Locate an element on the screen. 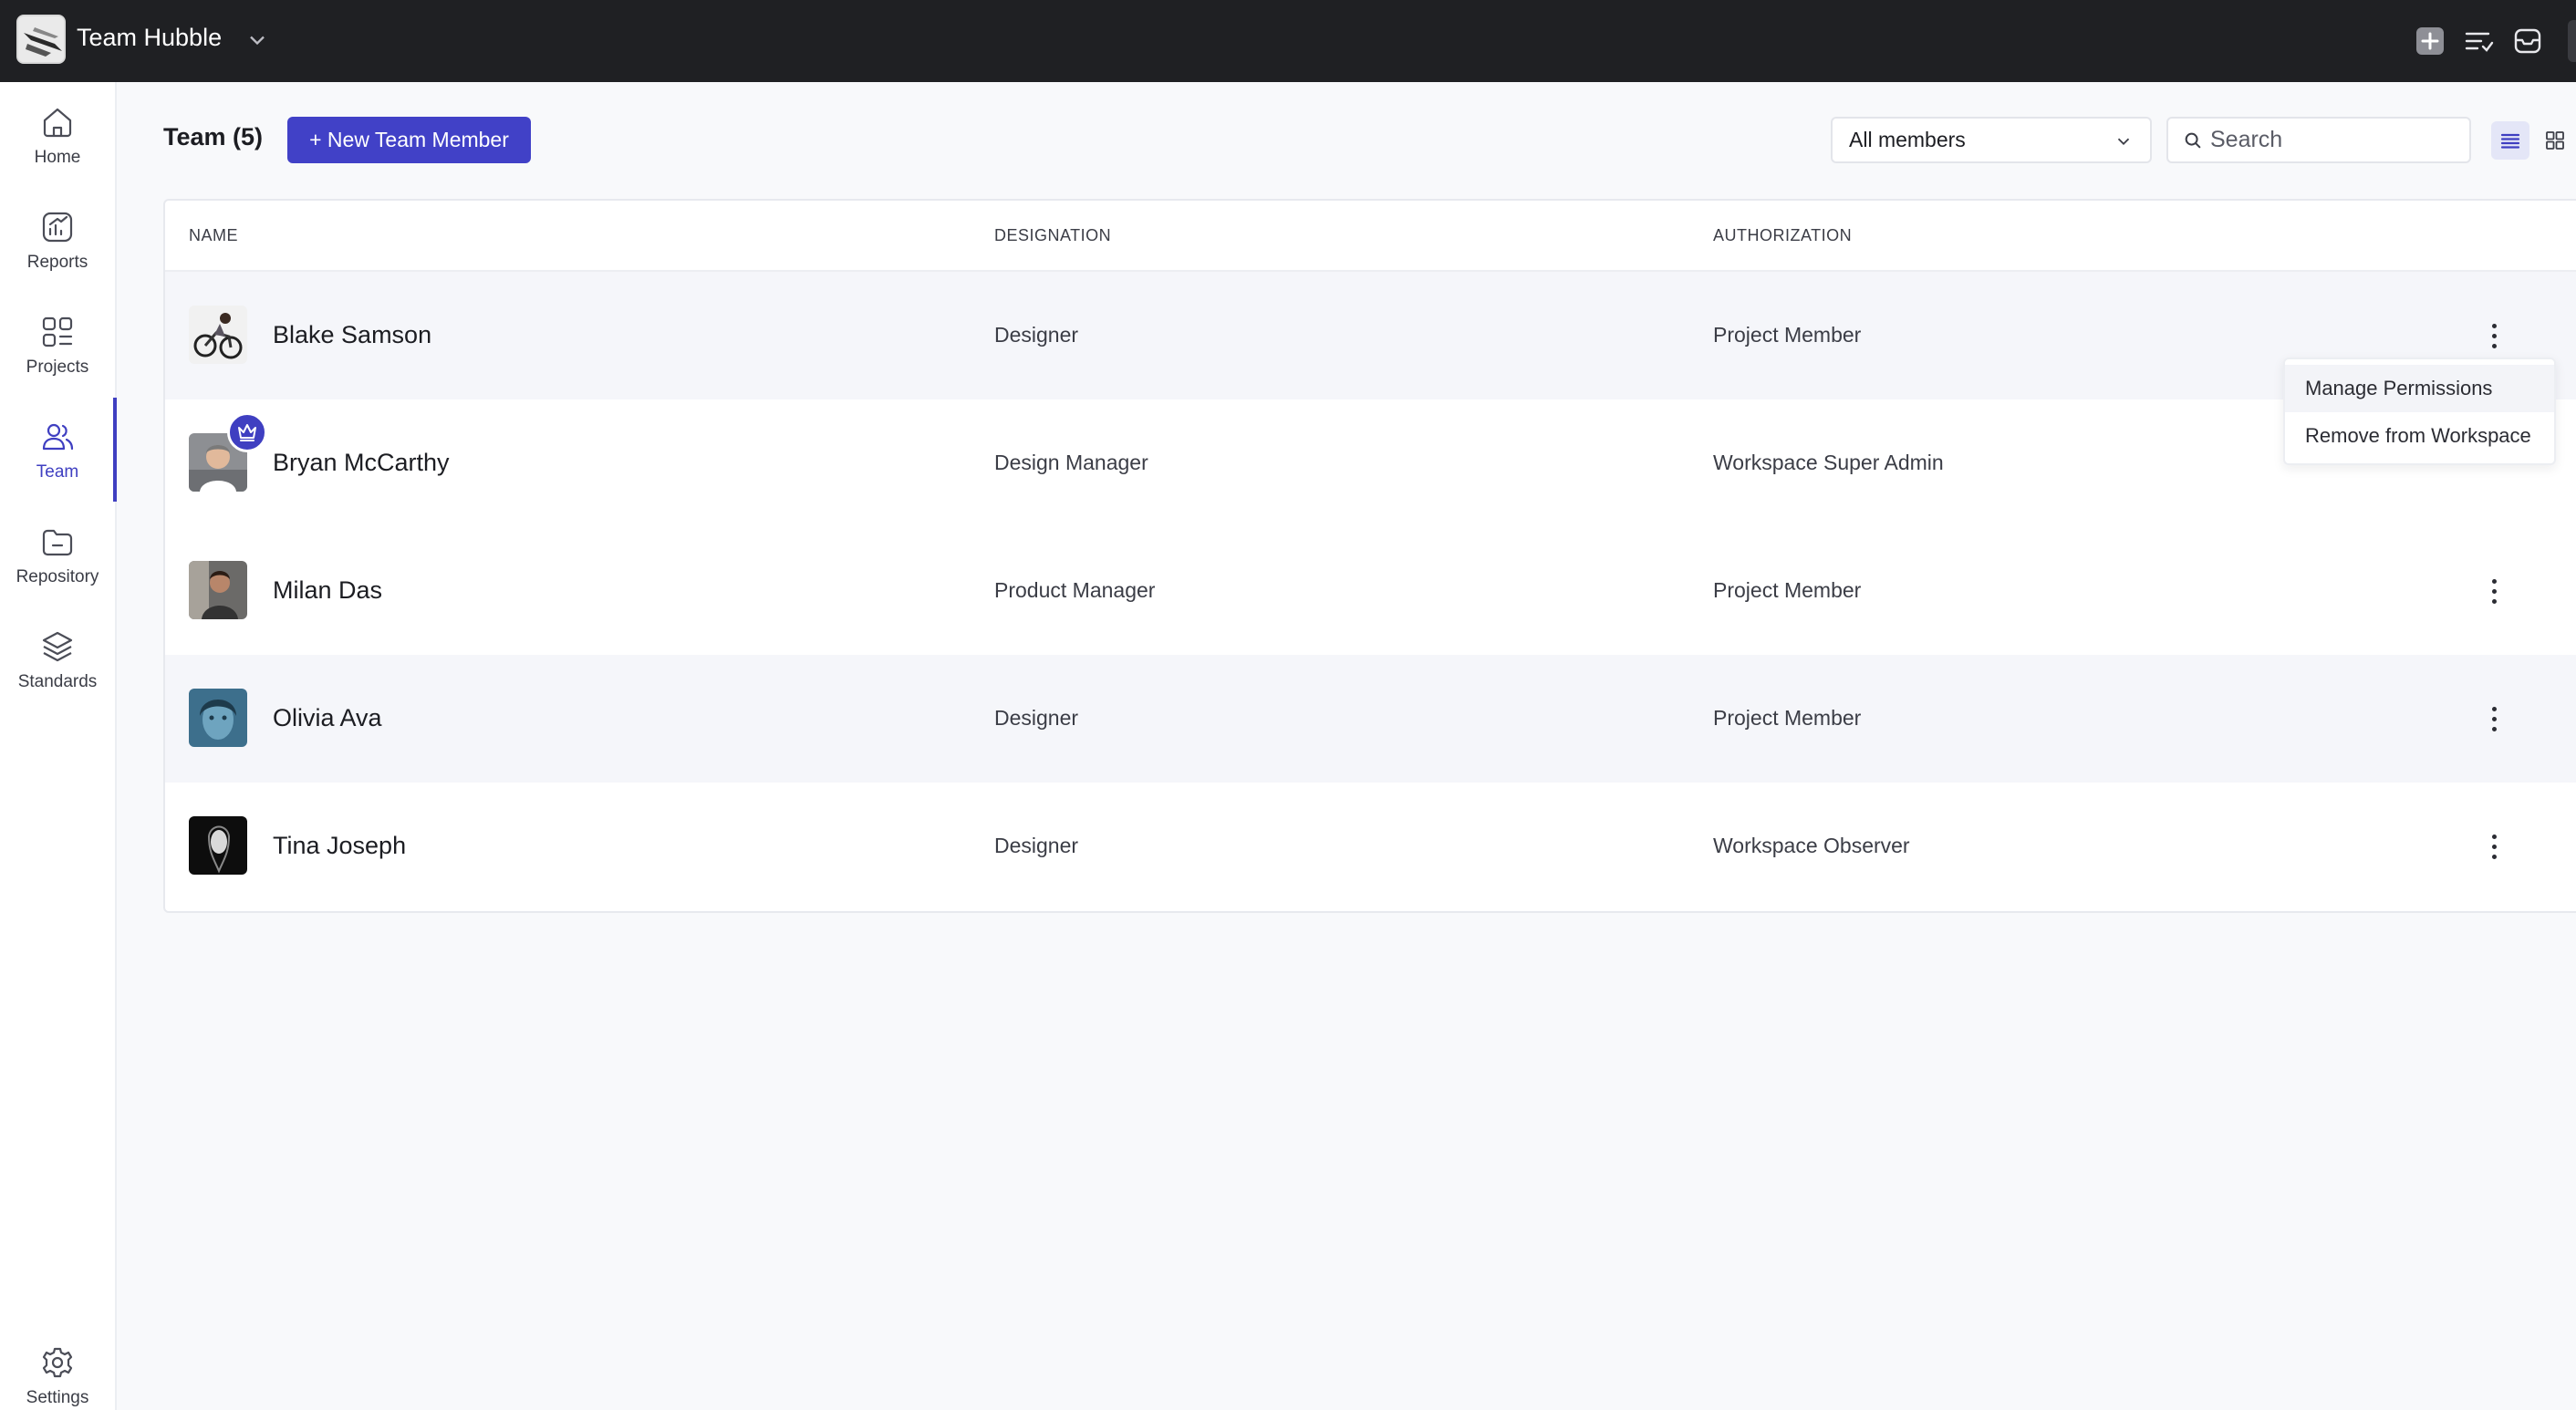 The image size is (2576, 1410). profile-avatar-edge is located at coordinates (2572, 41).